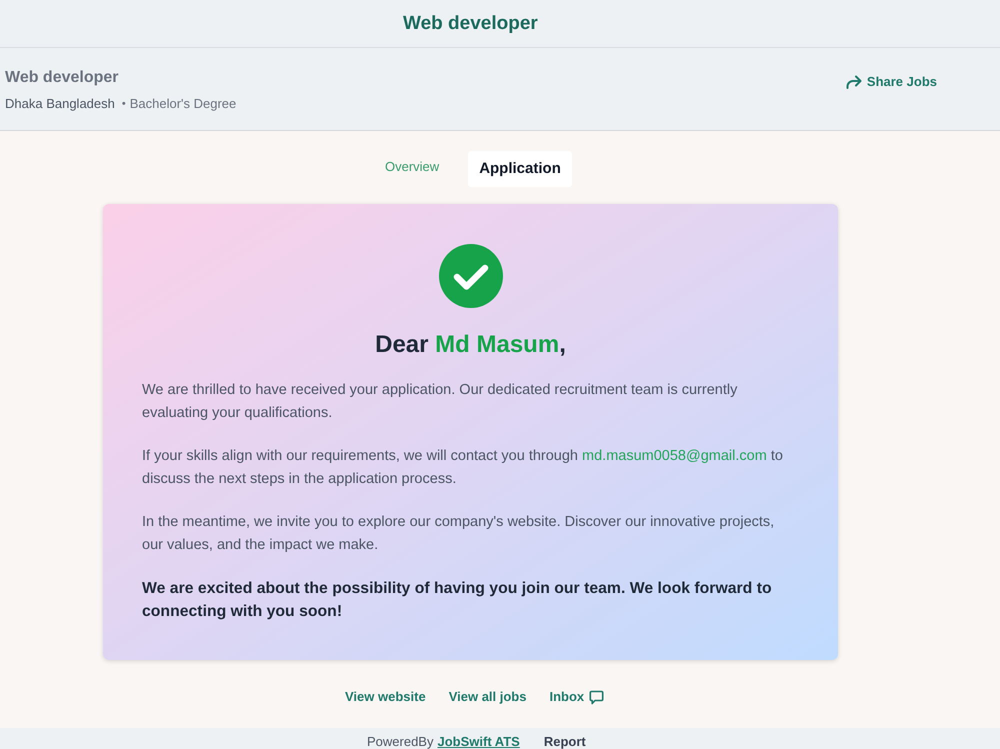 Image resolution: width=1000 pixels, height=749 pixels. I want to click on share-button: Share Jobs, so click(891, 82).